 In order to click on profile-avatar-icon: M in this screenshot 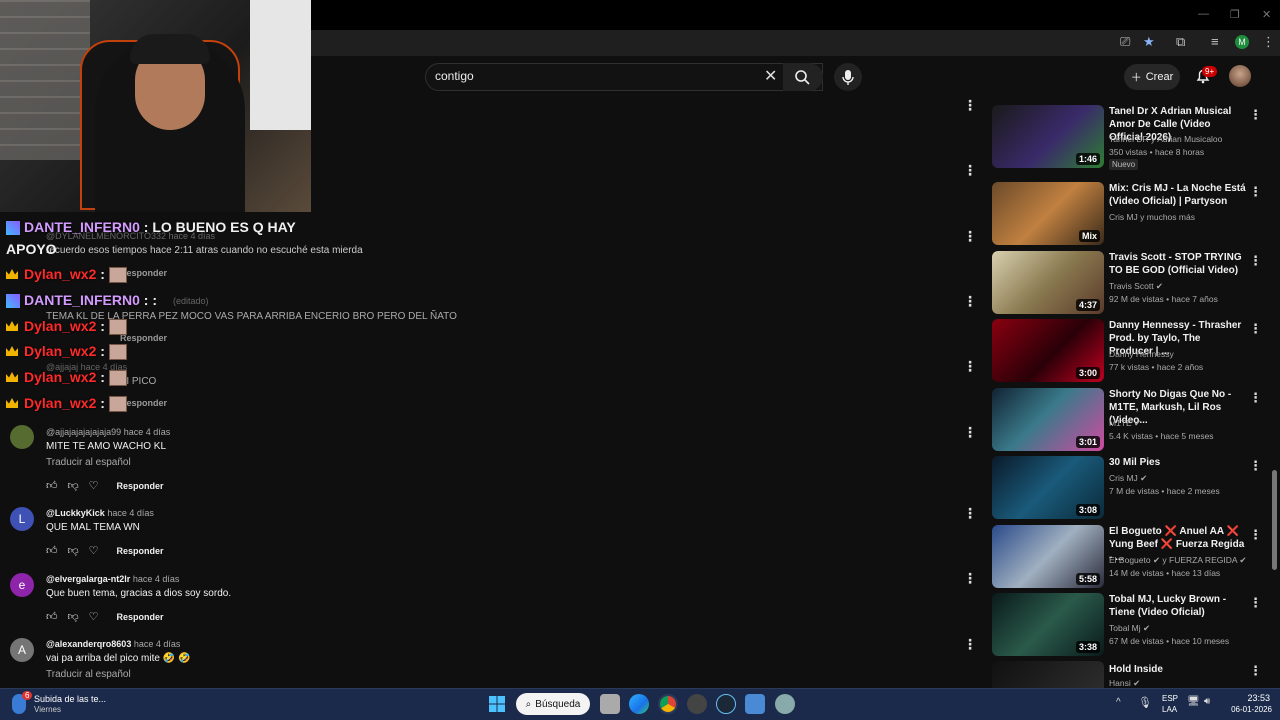, I will do `click(1242, 42)`.